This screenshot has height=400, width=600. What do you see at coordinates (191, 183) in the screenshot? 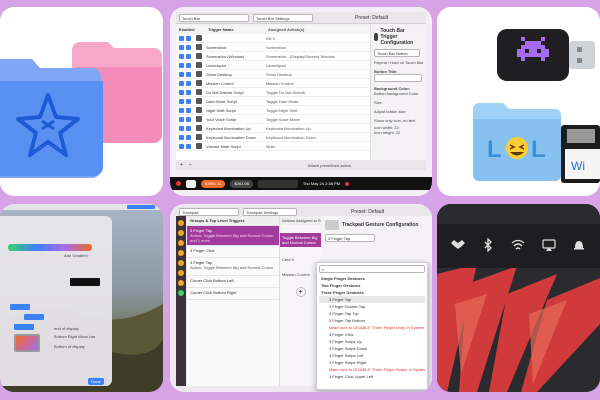
I see `white-button` at bounding box center [191, 183].